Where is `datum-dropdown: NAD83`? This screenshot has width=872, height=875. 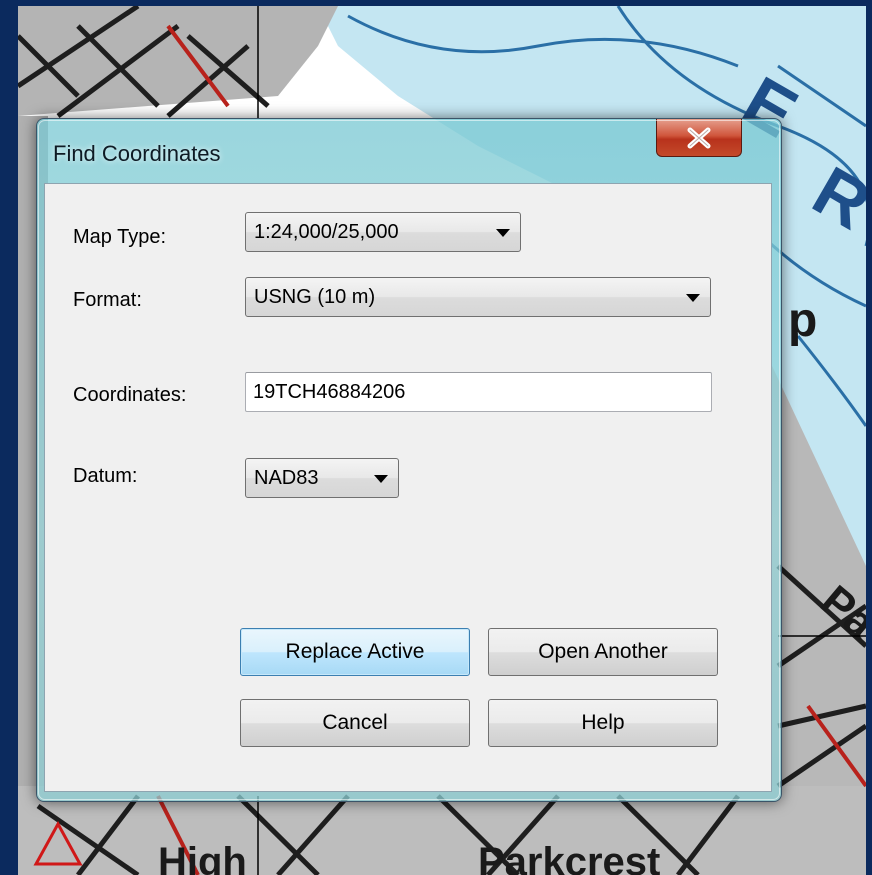
datum-dropdown: NAD83 is located at coordinates (322, 478).